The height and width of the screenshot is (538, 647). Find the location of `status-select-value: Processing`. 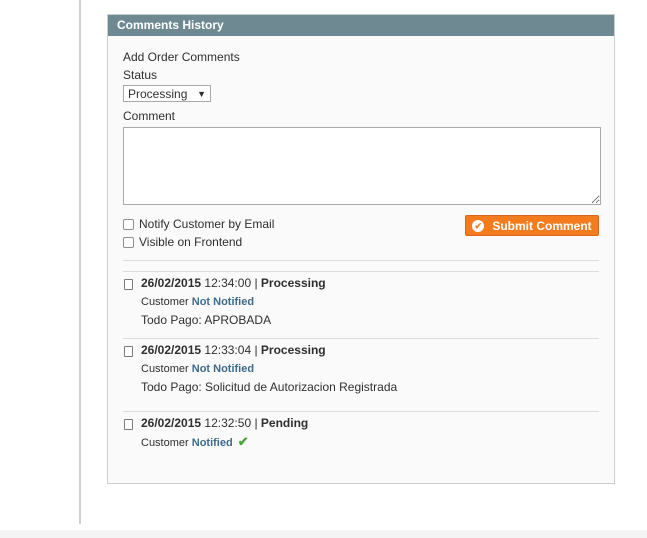

status-select-value: Processing is located at coordinates (158, 93).